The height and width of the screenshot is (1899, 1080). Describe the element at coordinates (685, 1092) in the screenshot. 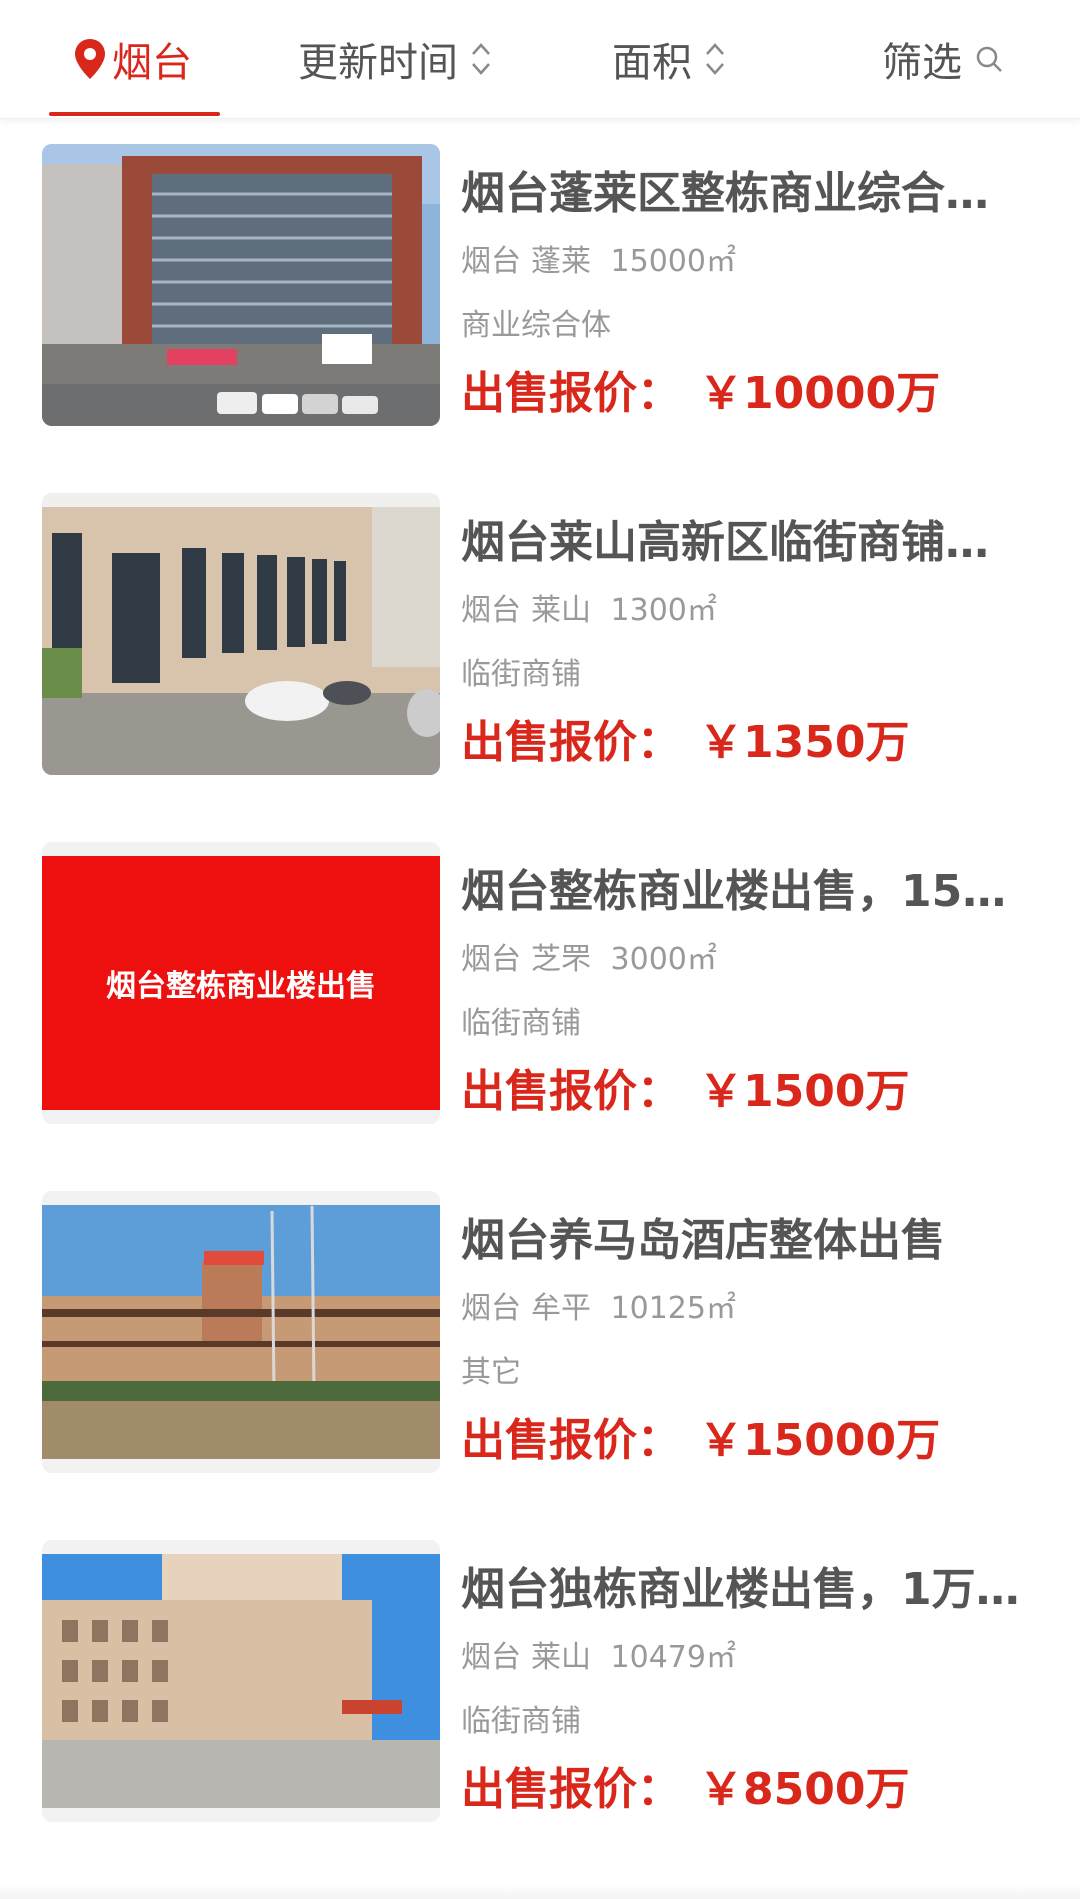

I see `listing-price: 出售报价： ￥1500万` at that location.